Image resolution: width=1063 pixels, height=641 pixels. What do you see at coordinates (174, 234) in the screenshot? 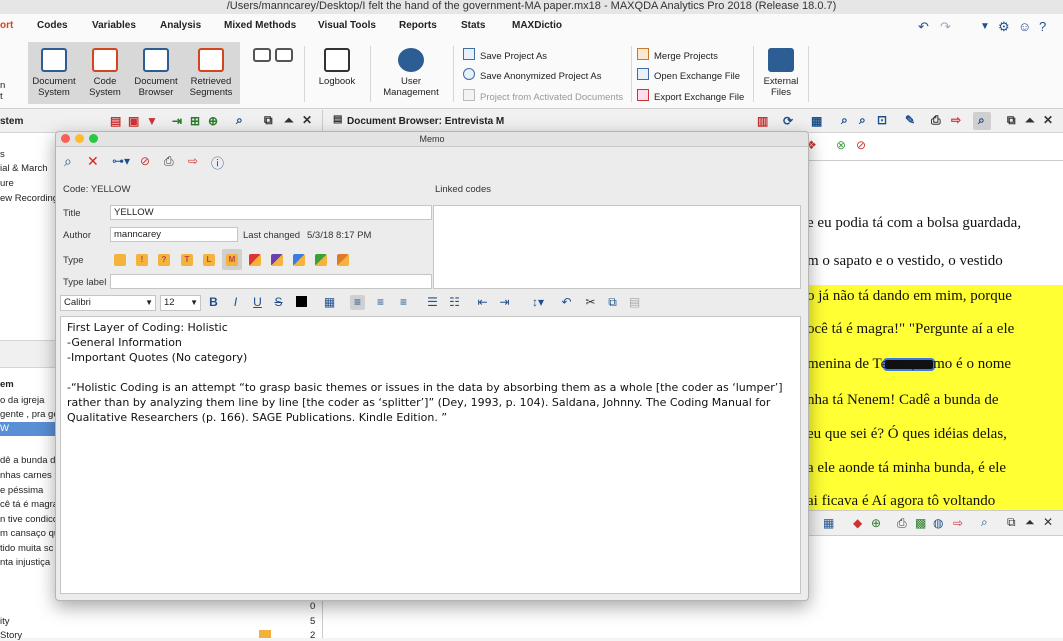
I see `author-field: manncarey` at bounding box center [174, 234].